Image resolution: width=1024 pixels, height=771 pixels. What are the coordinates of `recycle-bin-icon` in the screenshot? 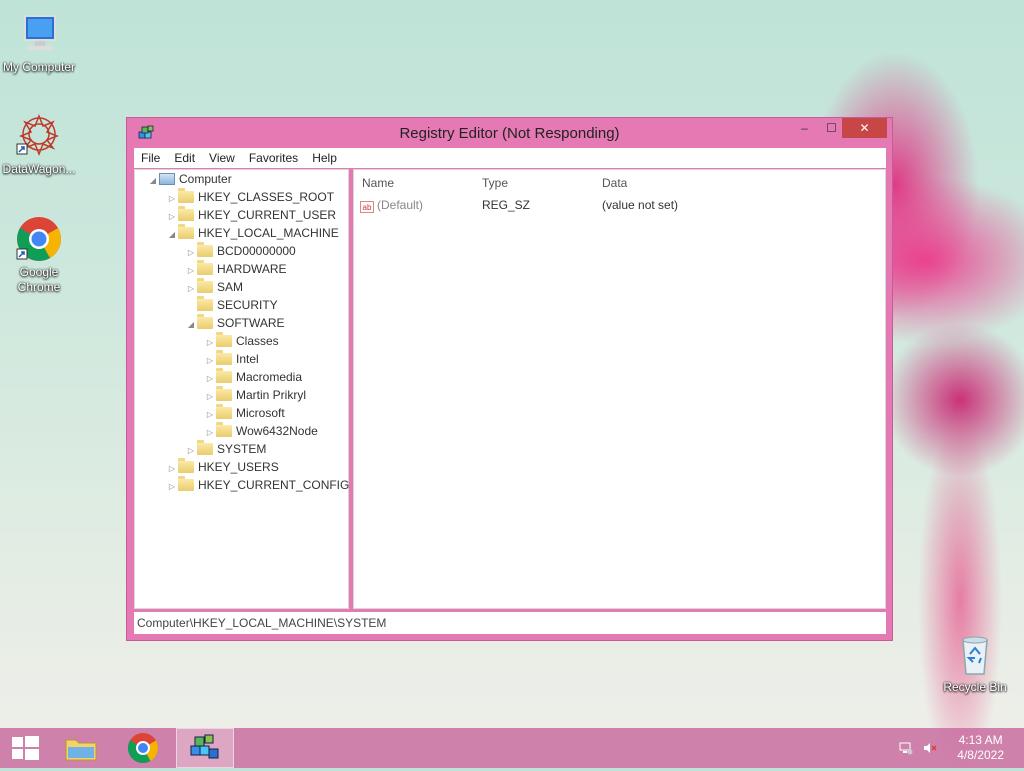 It's located at (975, 654).